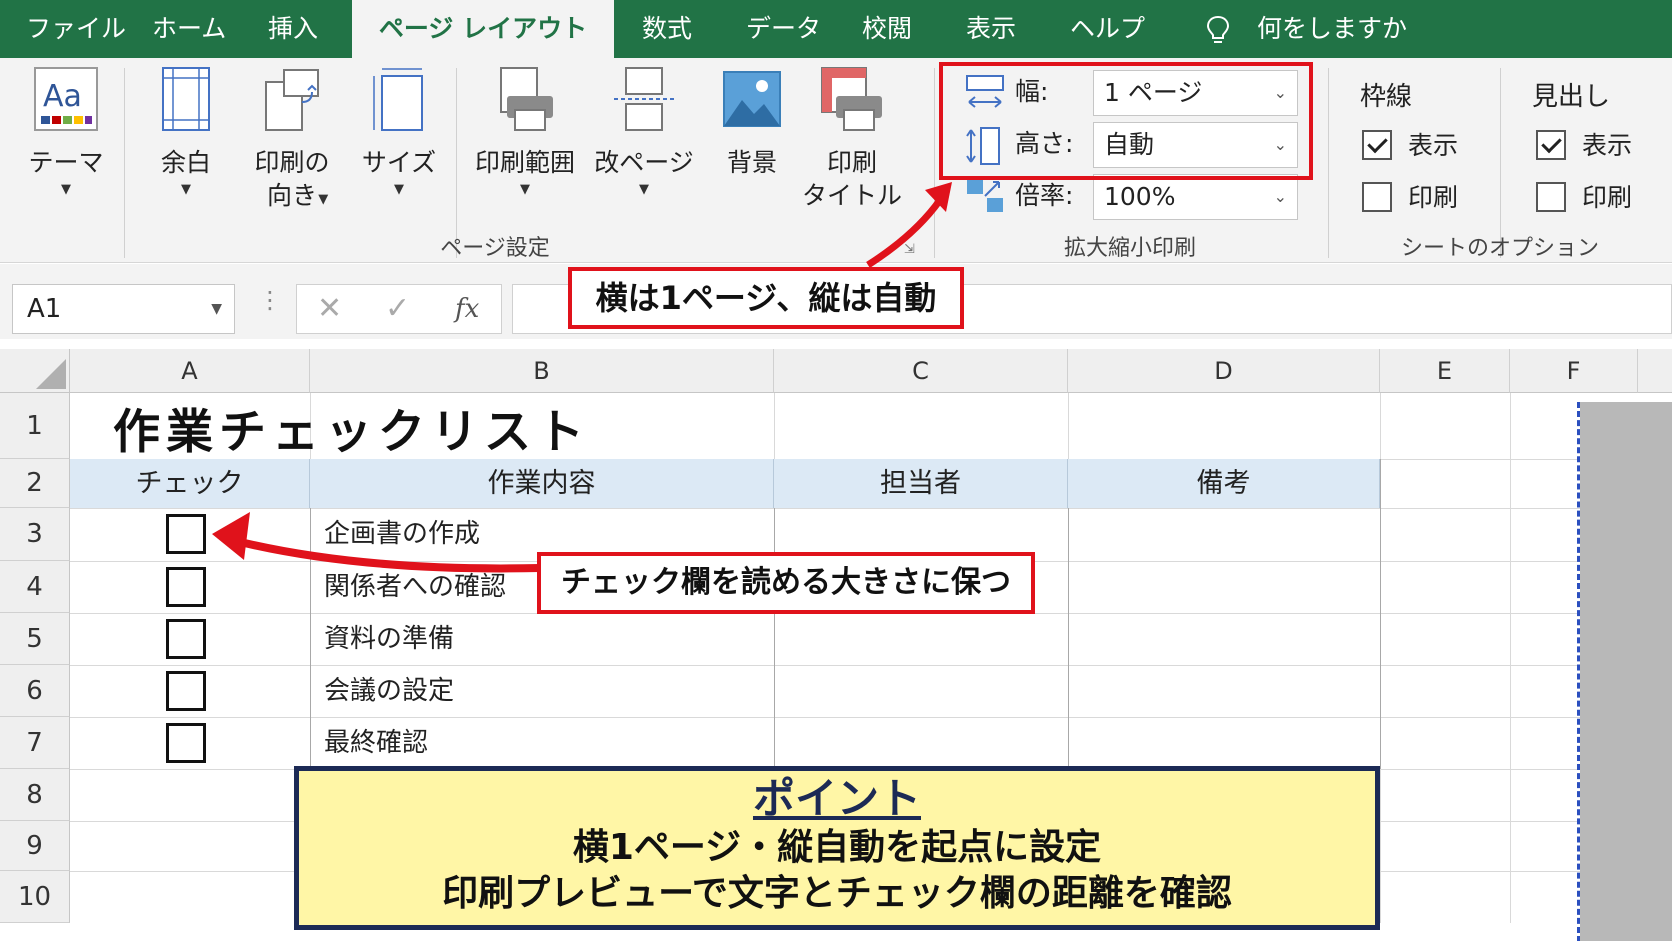  I want to click on point-heading: ポイント, so click(836, 798).